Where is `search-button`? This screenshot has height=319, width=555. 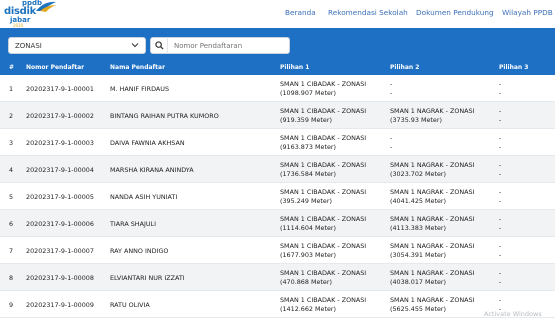
search-button is located at coordinates (159, 45).